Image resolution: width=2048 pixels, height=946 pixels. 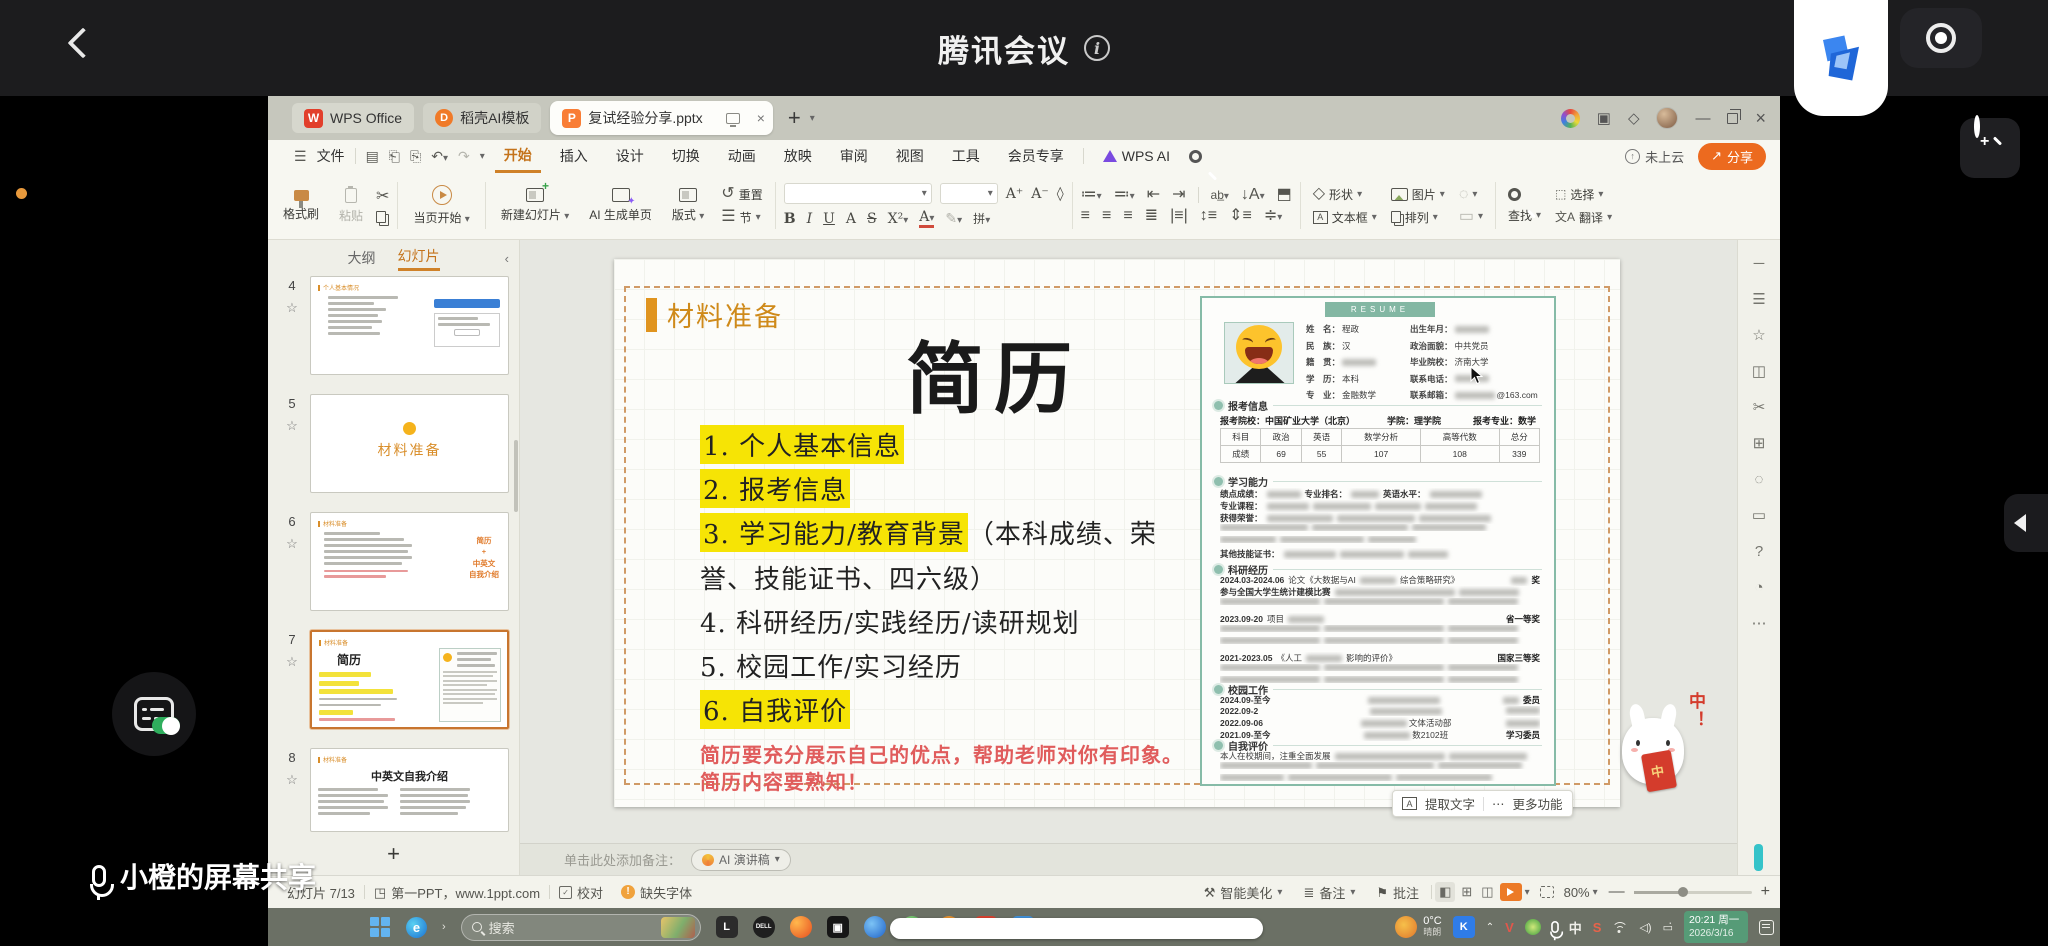 What do you see at coordinates (507, 258) in the screenshot?
I see `collapse-panel-icon: ‹` at bounding box center [507, 258].